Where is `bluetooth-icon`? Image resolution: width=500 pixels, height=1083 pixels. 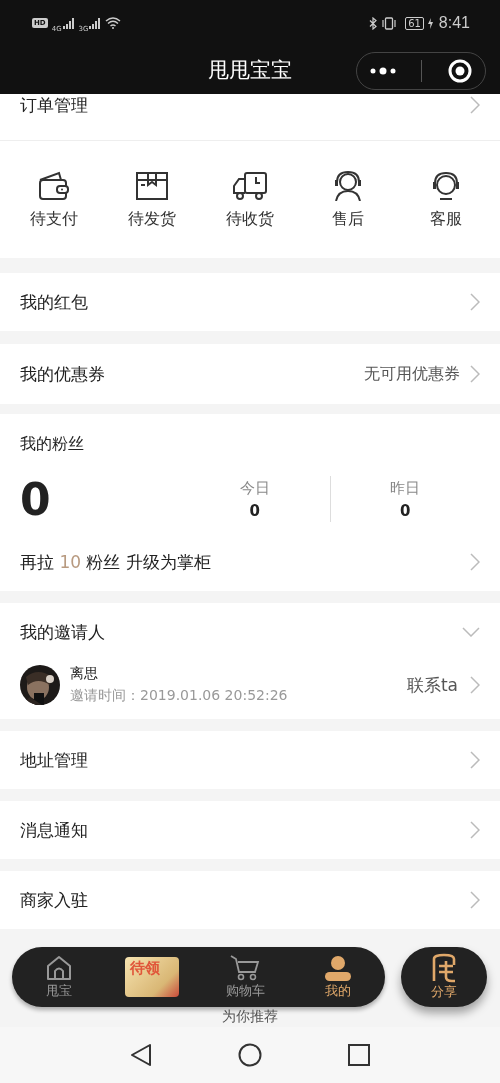 bluetooth-icon is located at coordinates (373, 23).